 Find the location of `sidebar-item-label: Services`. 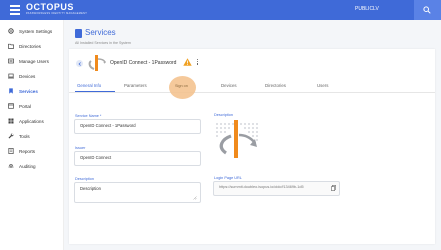

sidebar-item-label: Services is located at coordinates (28, 91).